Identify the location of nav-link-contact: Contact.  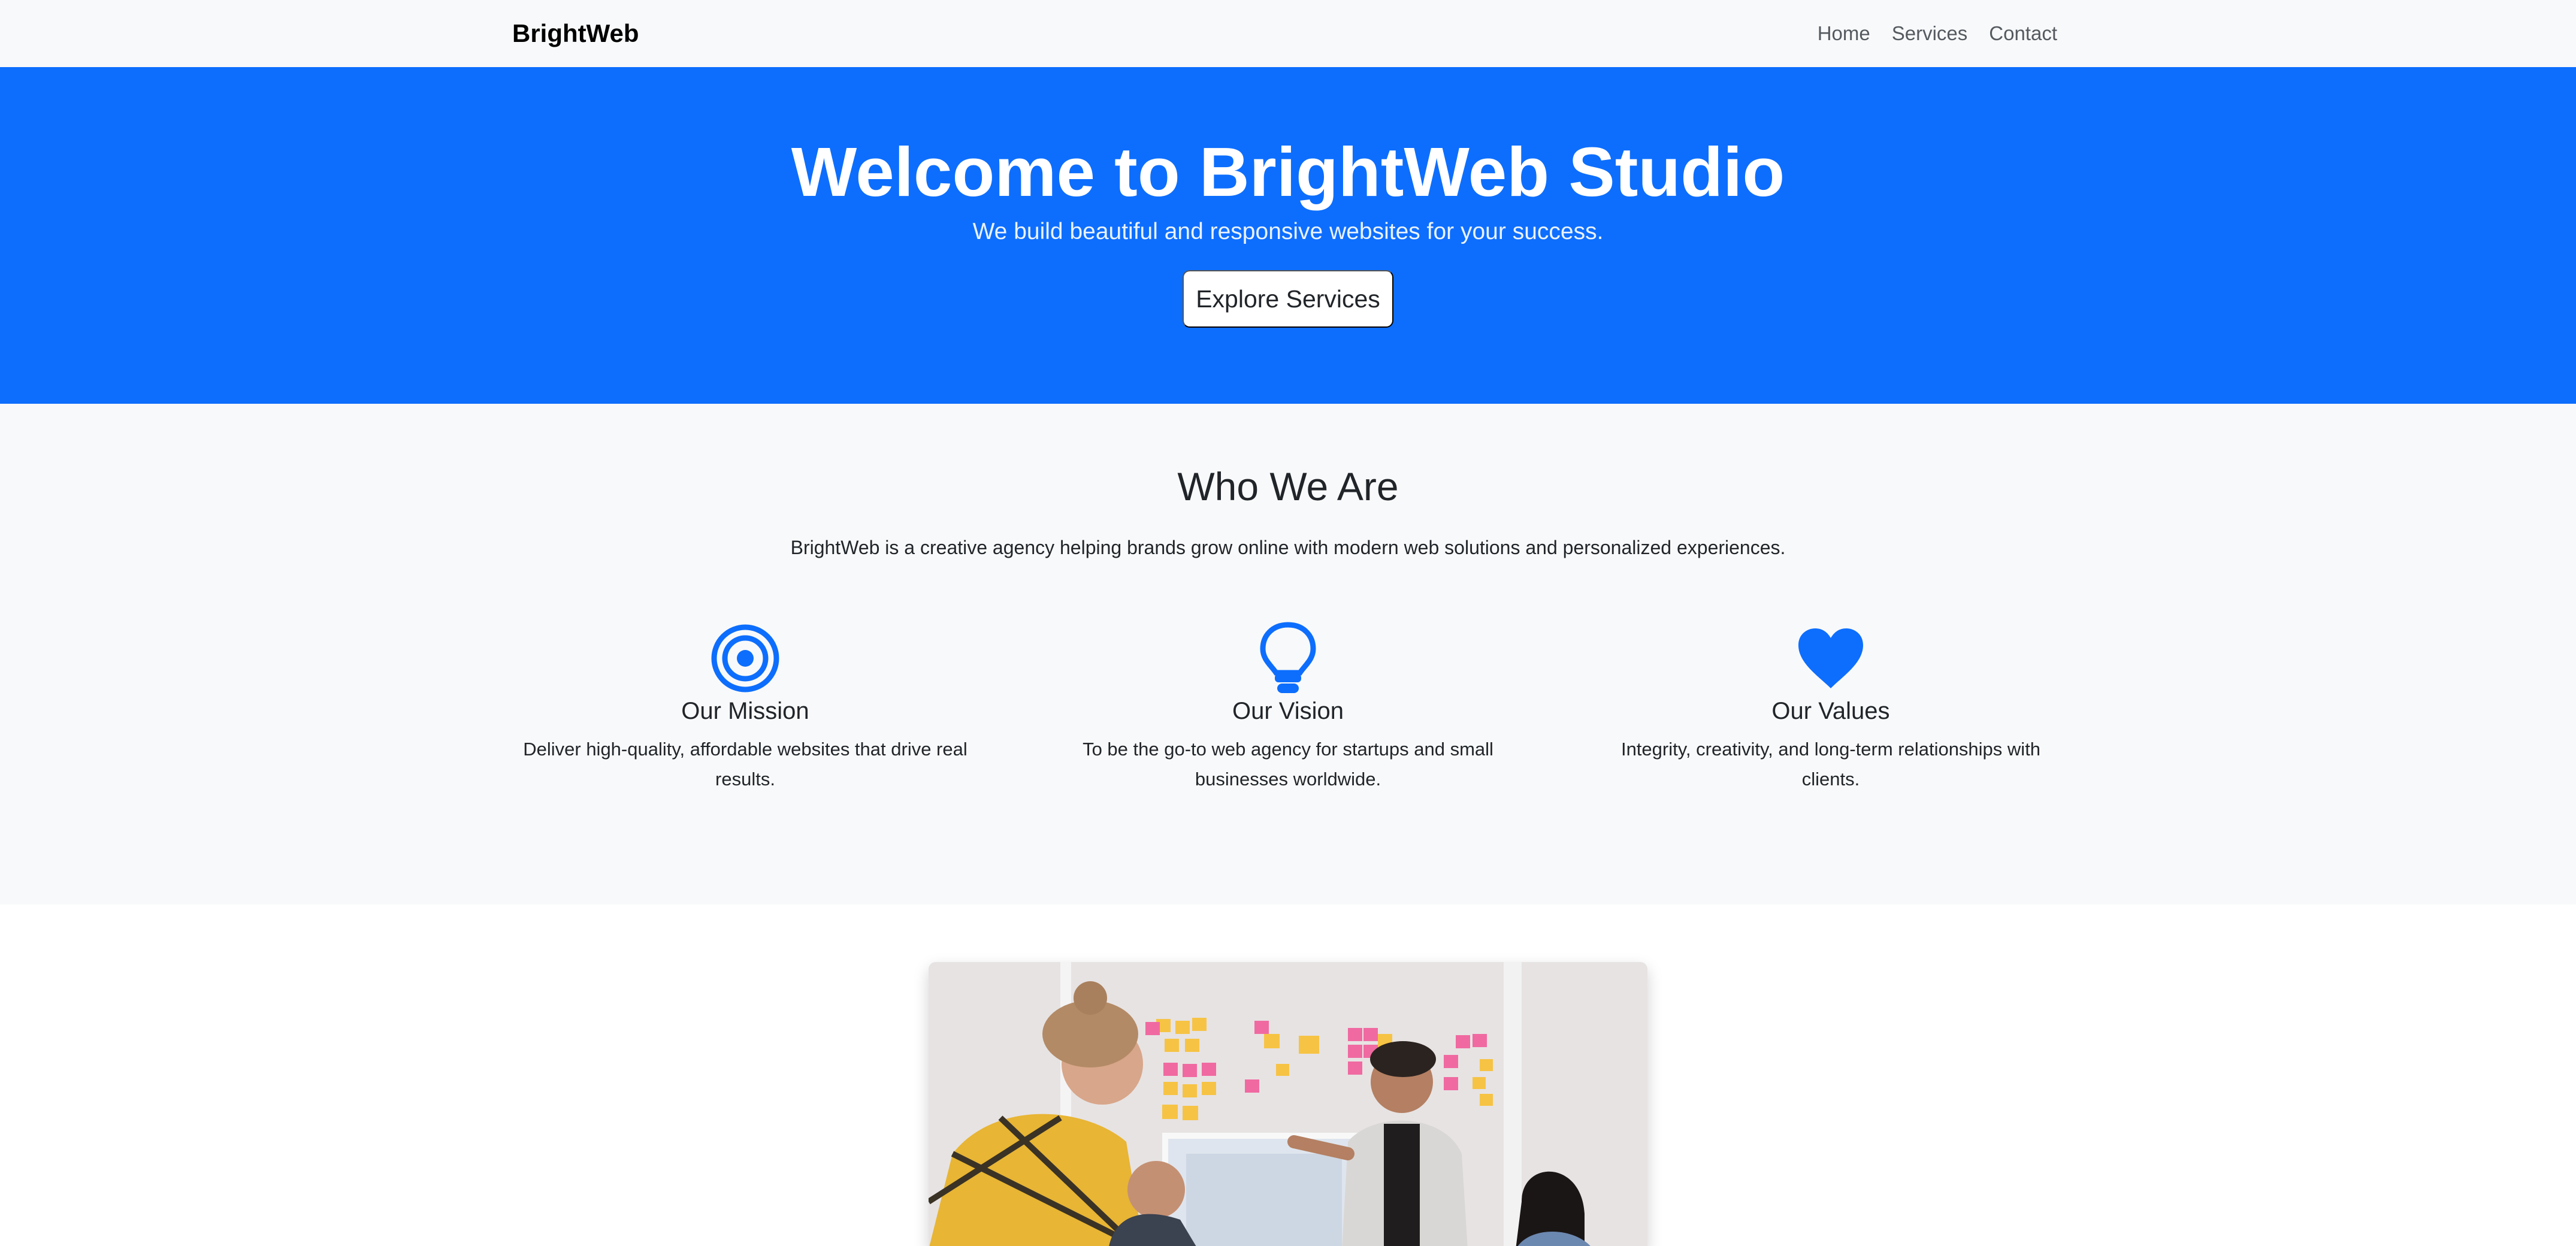
(2023, 33).